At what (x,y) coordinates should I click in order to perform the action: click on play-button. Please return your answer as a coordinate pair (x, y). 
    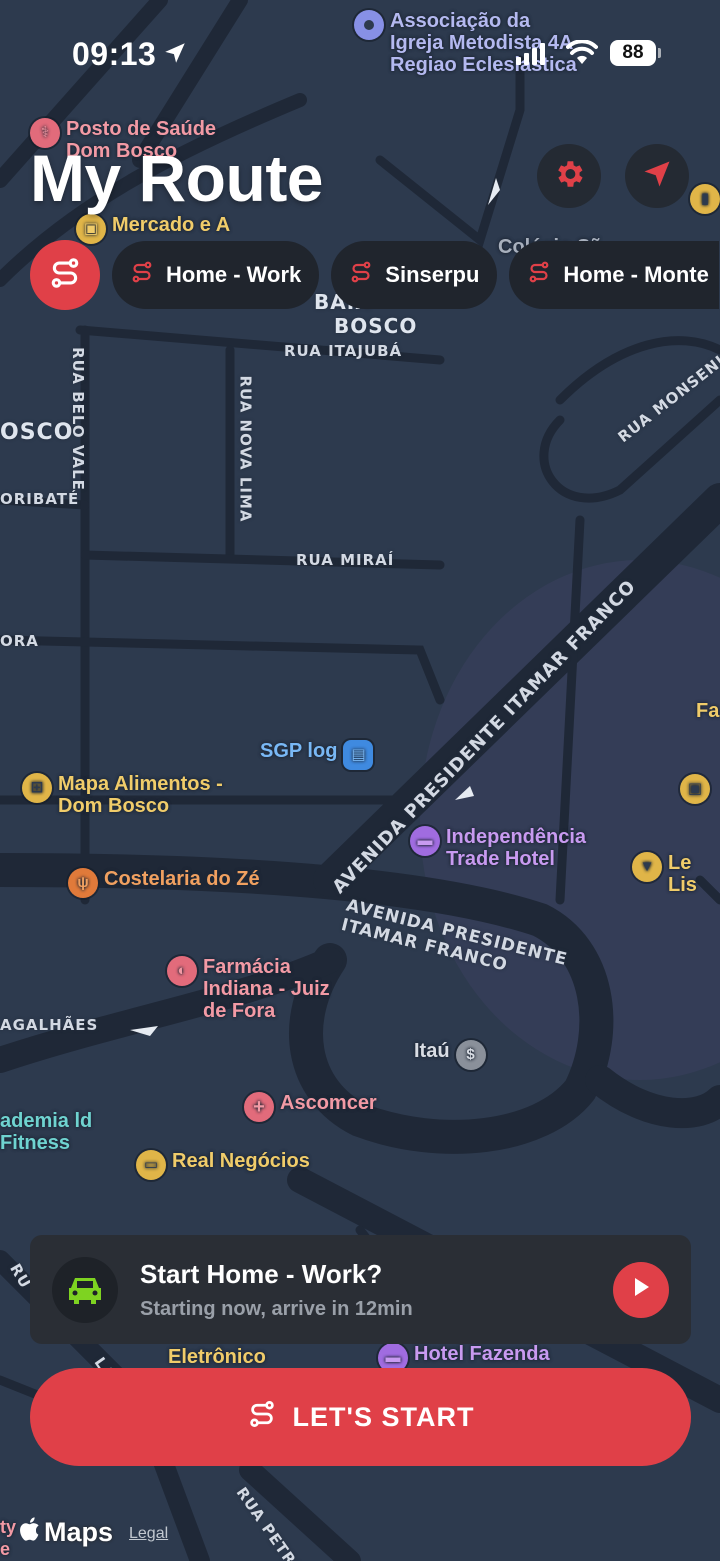
    Looking at the image, I should click on (641, 1289).